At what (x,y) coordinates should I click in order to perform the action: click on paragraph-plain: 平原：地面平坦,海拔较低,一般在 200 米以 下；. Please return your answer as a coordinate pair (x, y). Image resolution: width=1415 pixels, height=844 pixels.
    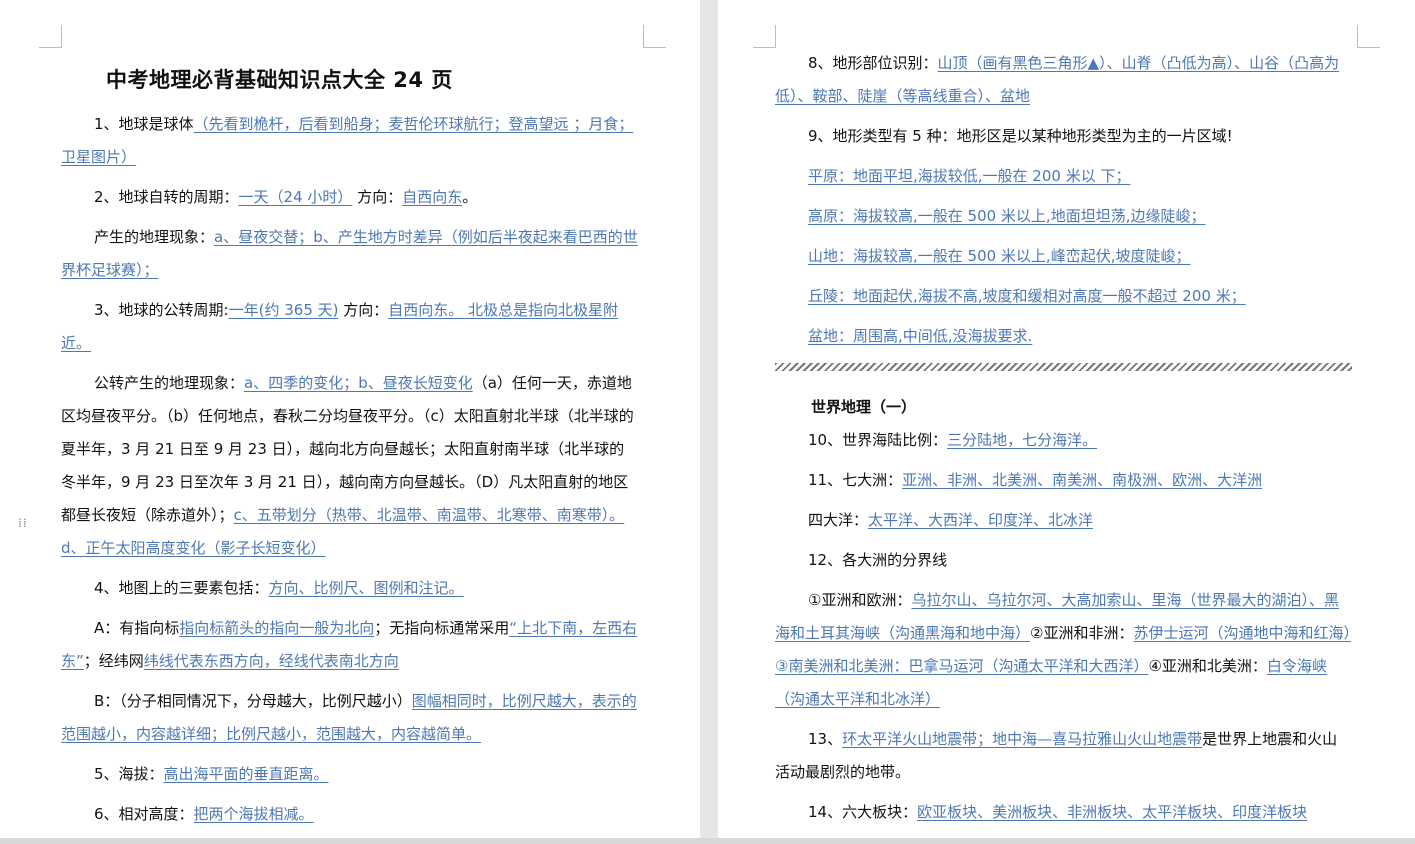
    Looking at the image, I should click on (1063, 176).